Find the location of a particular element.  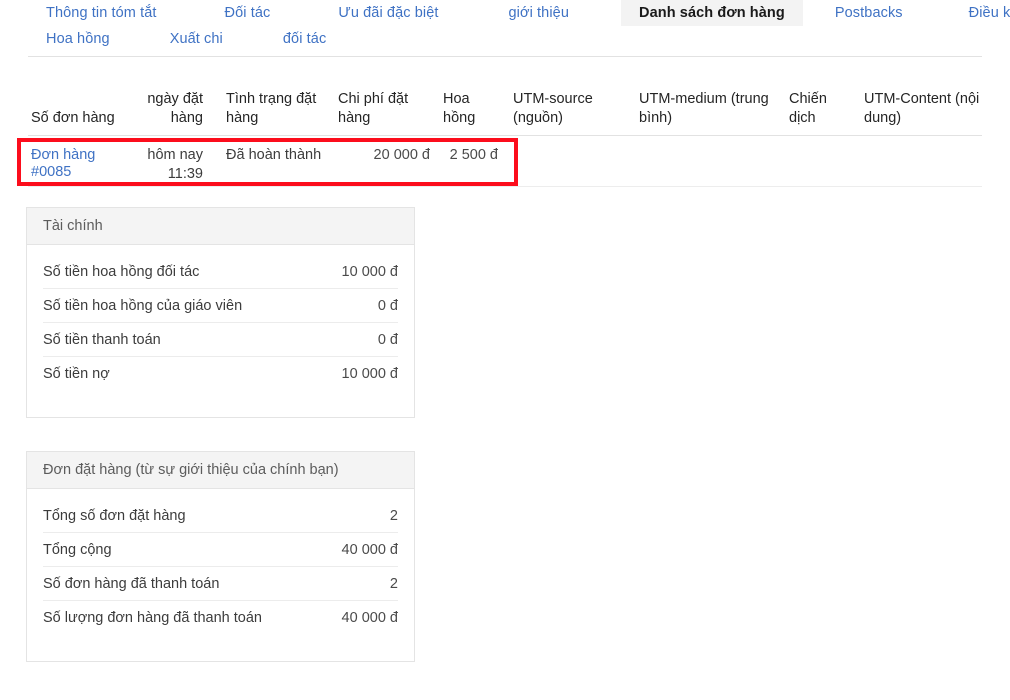

column-header-utm-content: UTM-Content (nội dung) is located at coordinates (923, 109).